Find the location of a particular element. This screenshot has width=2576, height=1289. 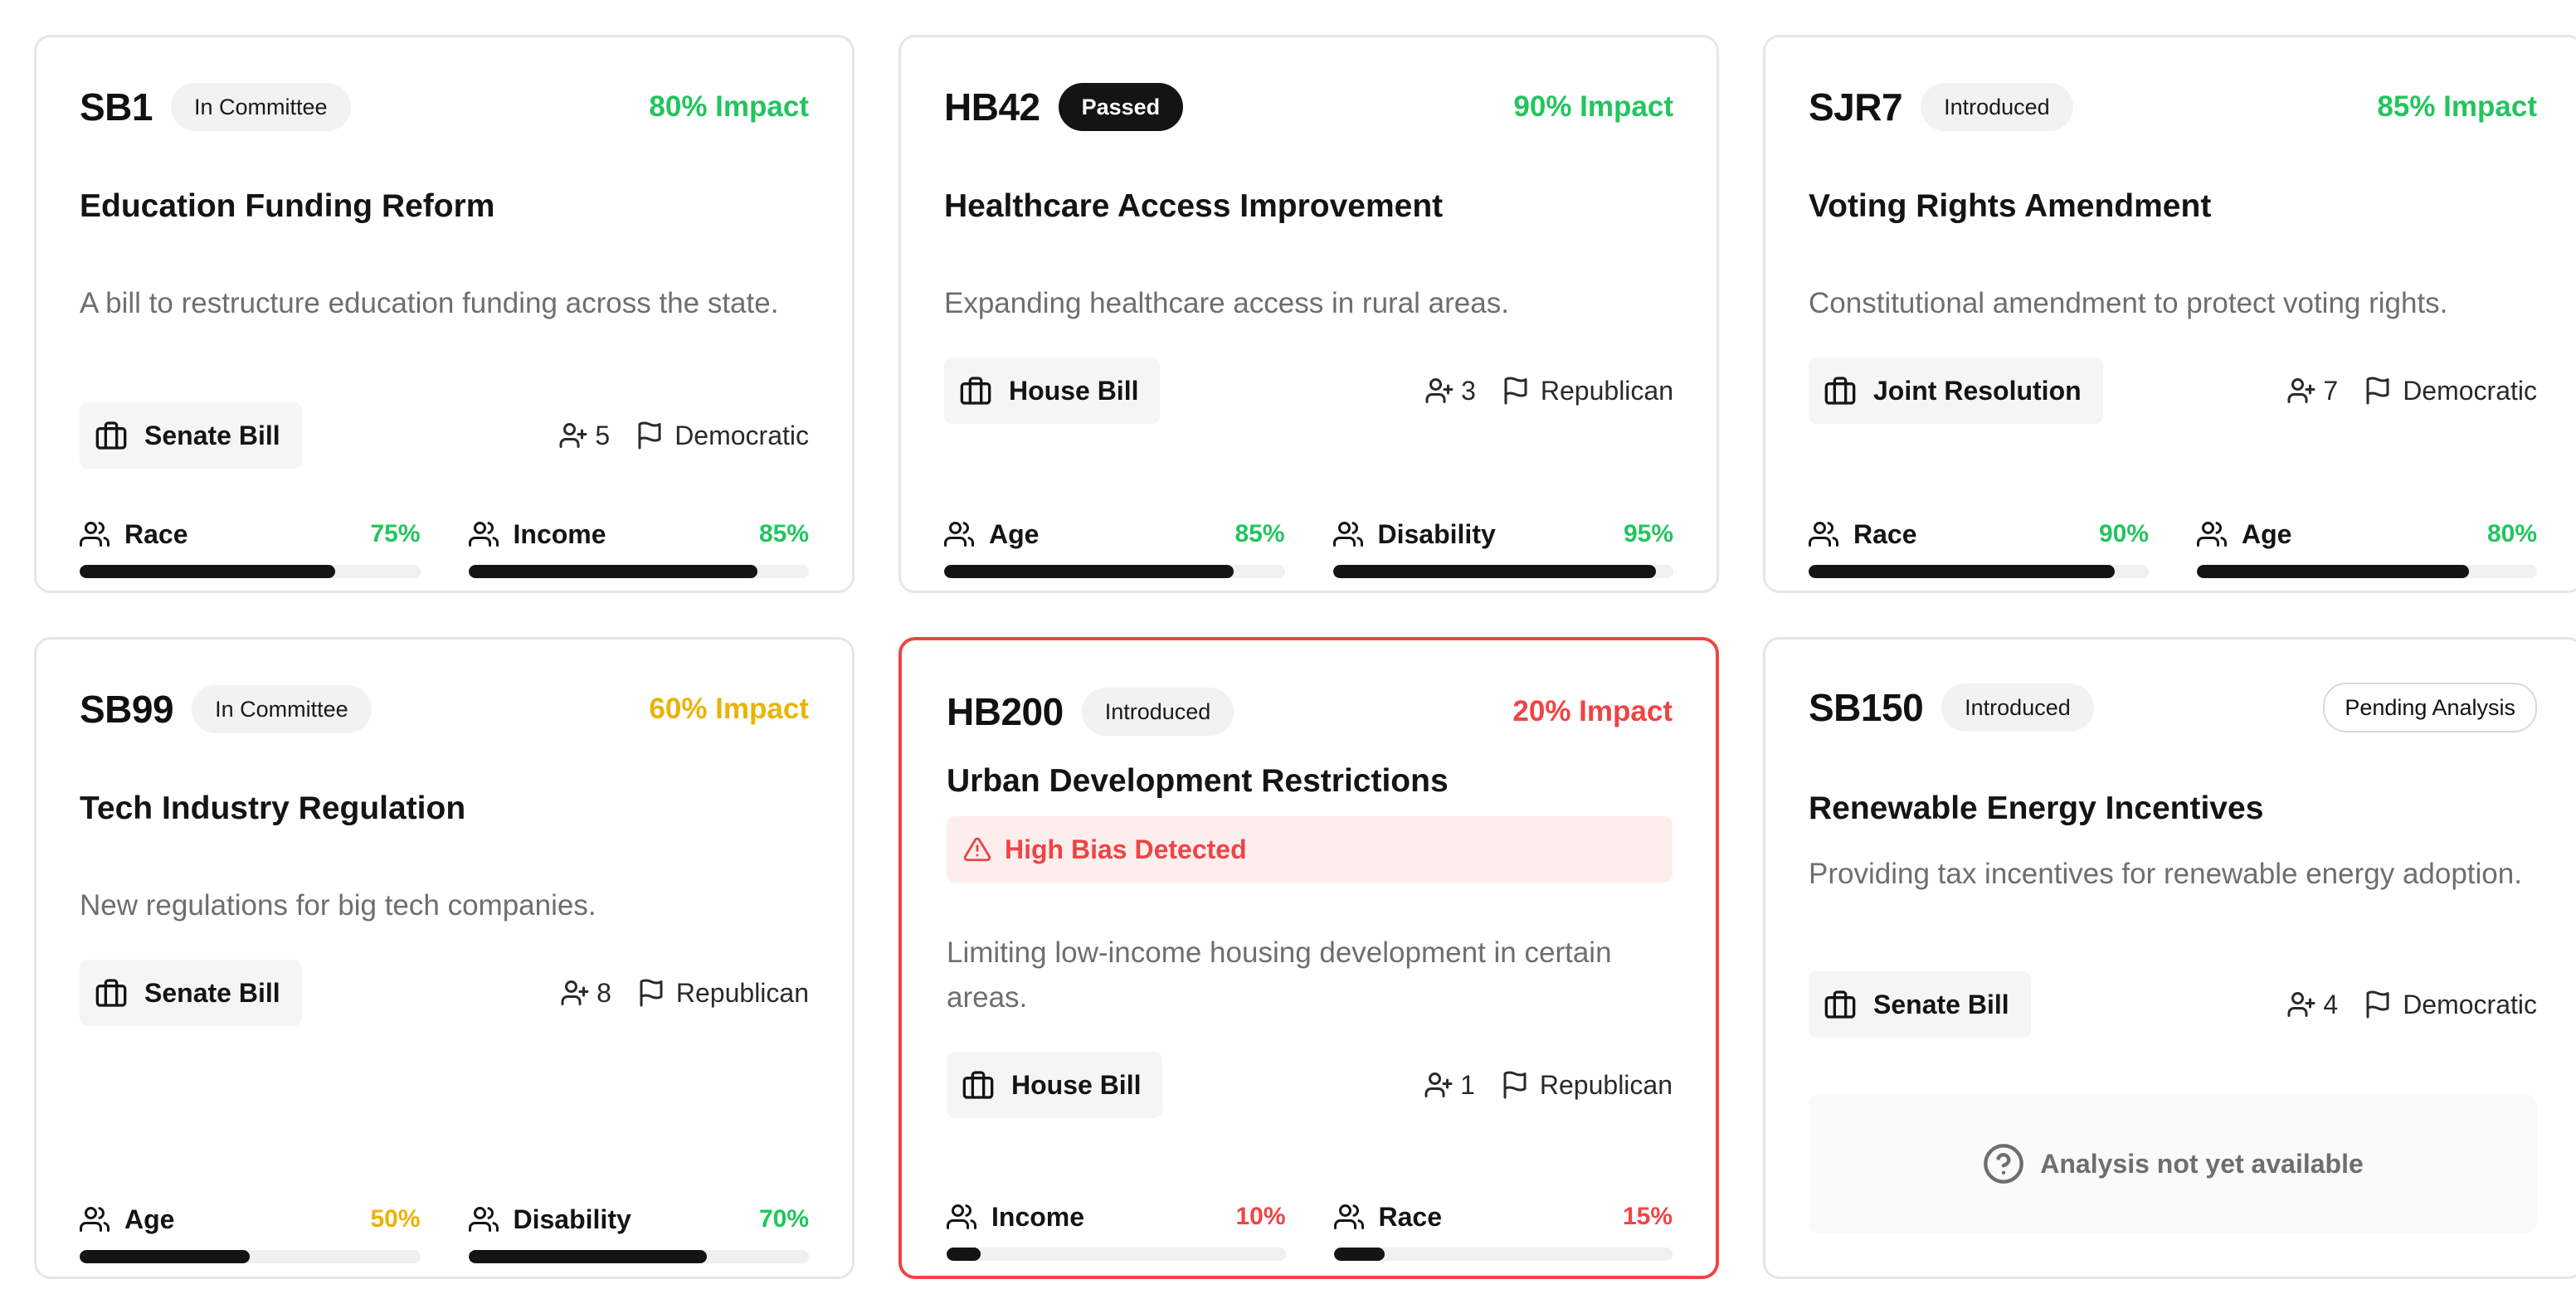

bill-code: SB99 is located at coordinates (127, 710).